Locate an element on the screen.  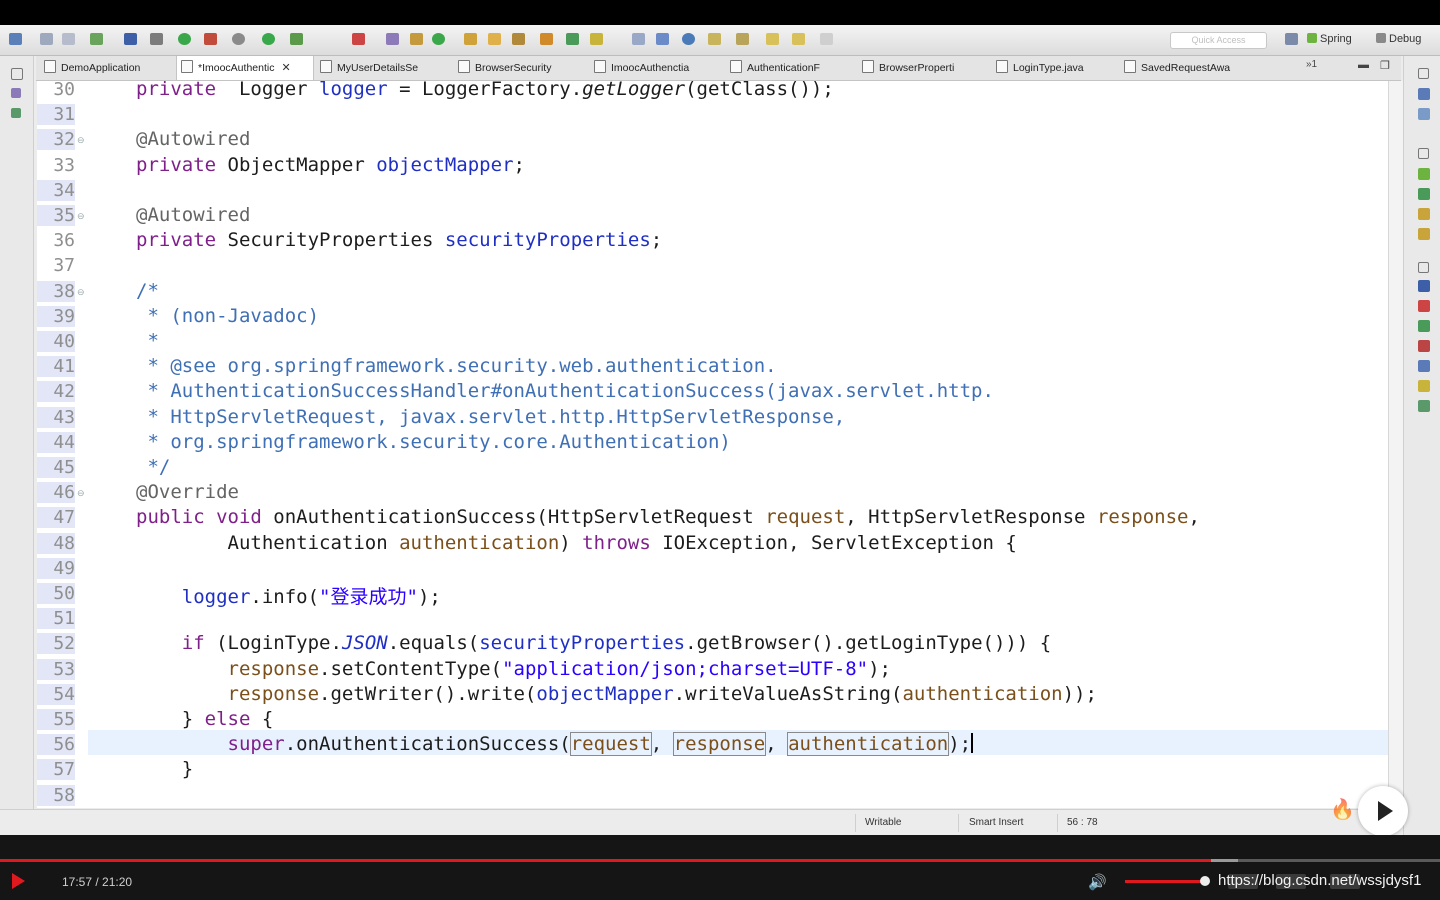
tab-browser-security: BrowserSecurity is located at coordinates (521, 68).